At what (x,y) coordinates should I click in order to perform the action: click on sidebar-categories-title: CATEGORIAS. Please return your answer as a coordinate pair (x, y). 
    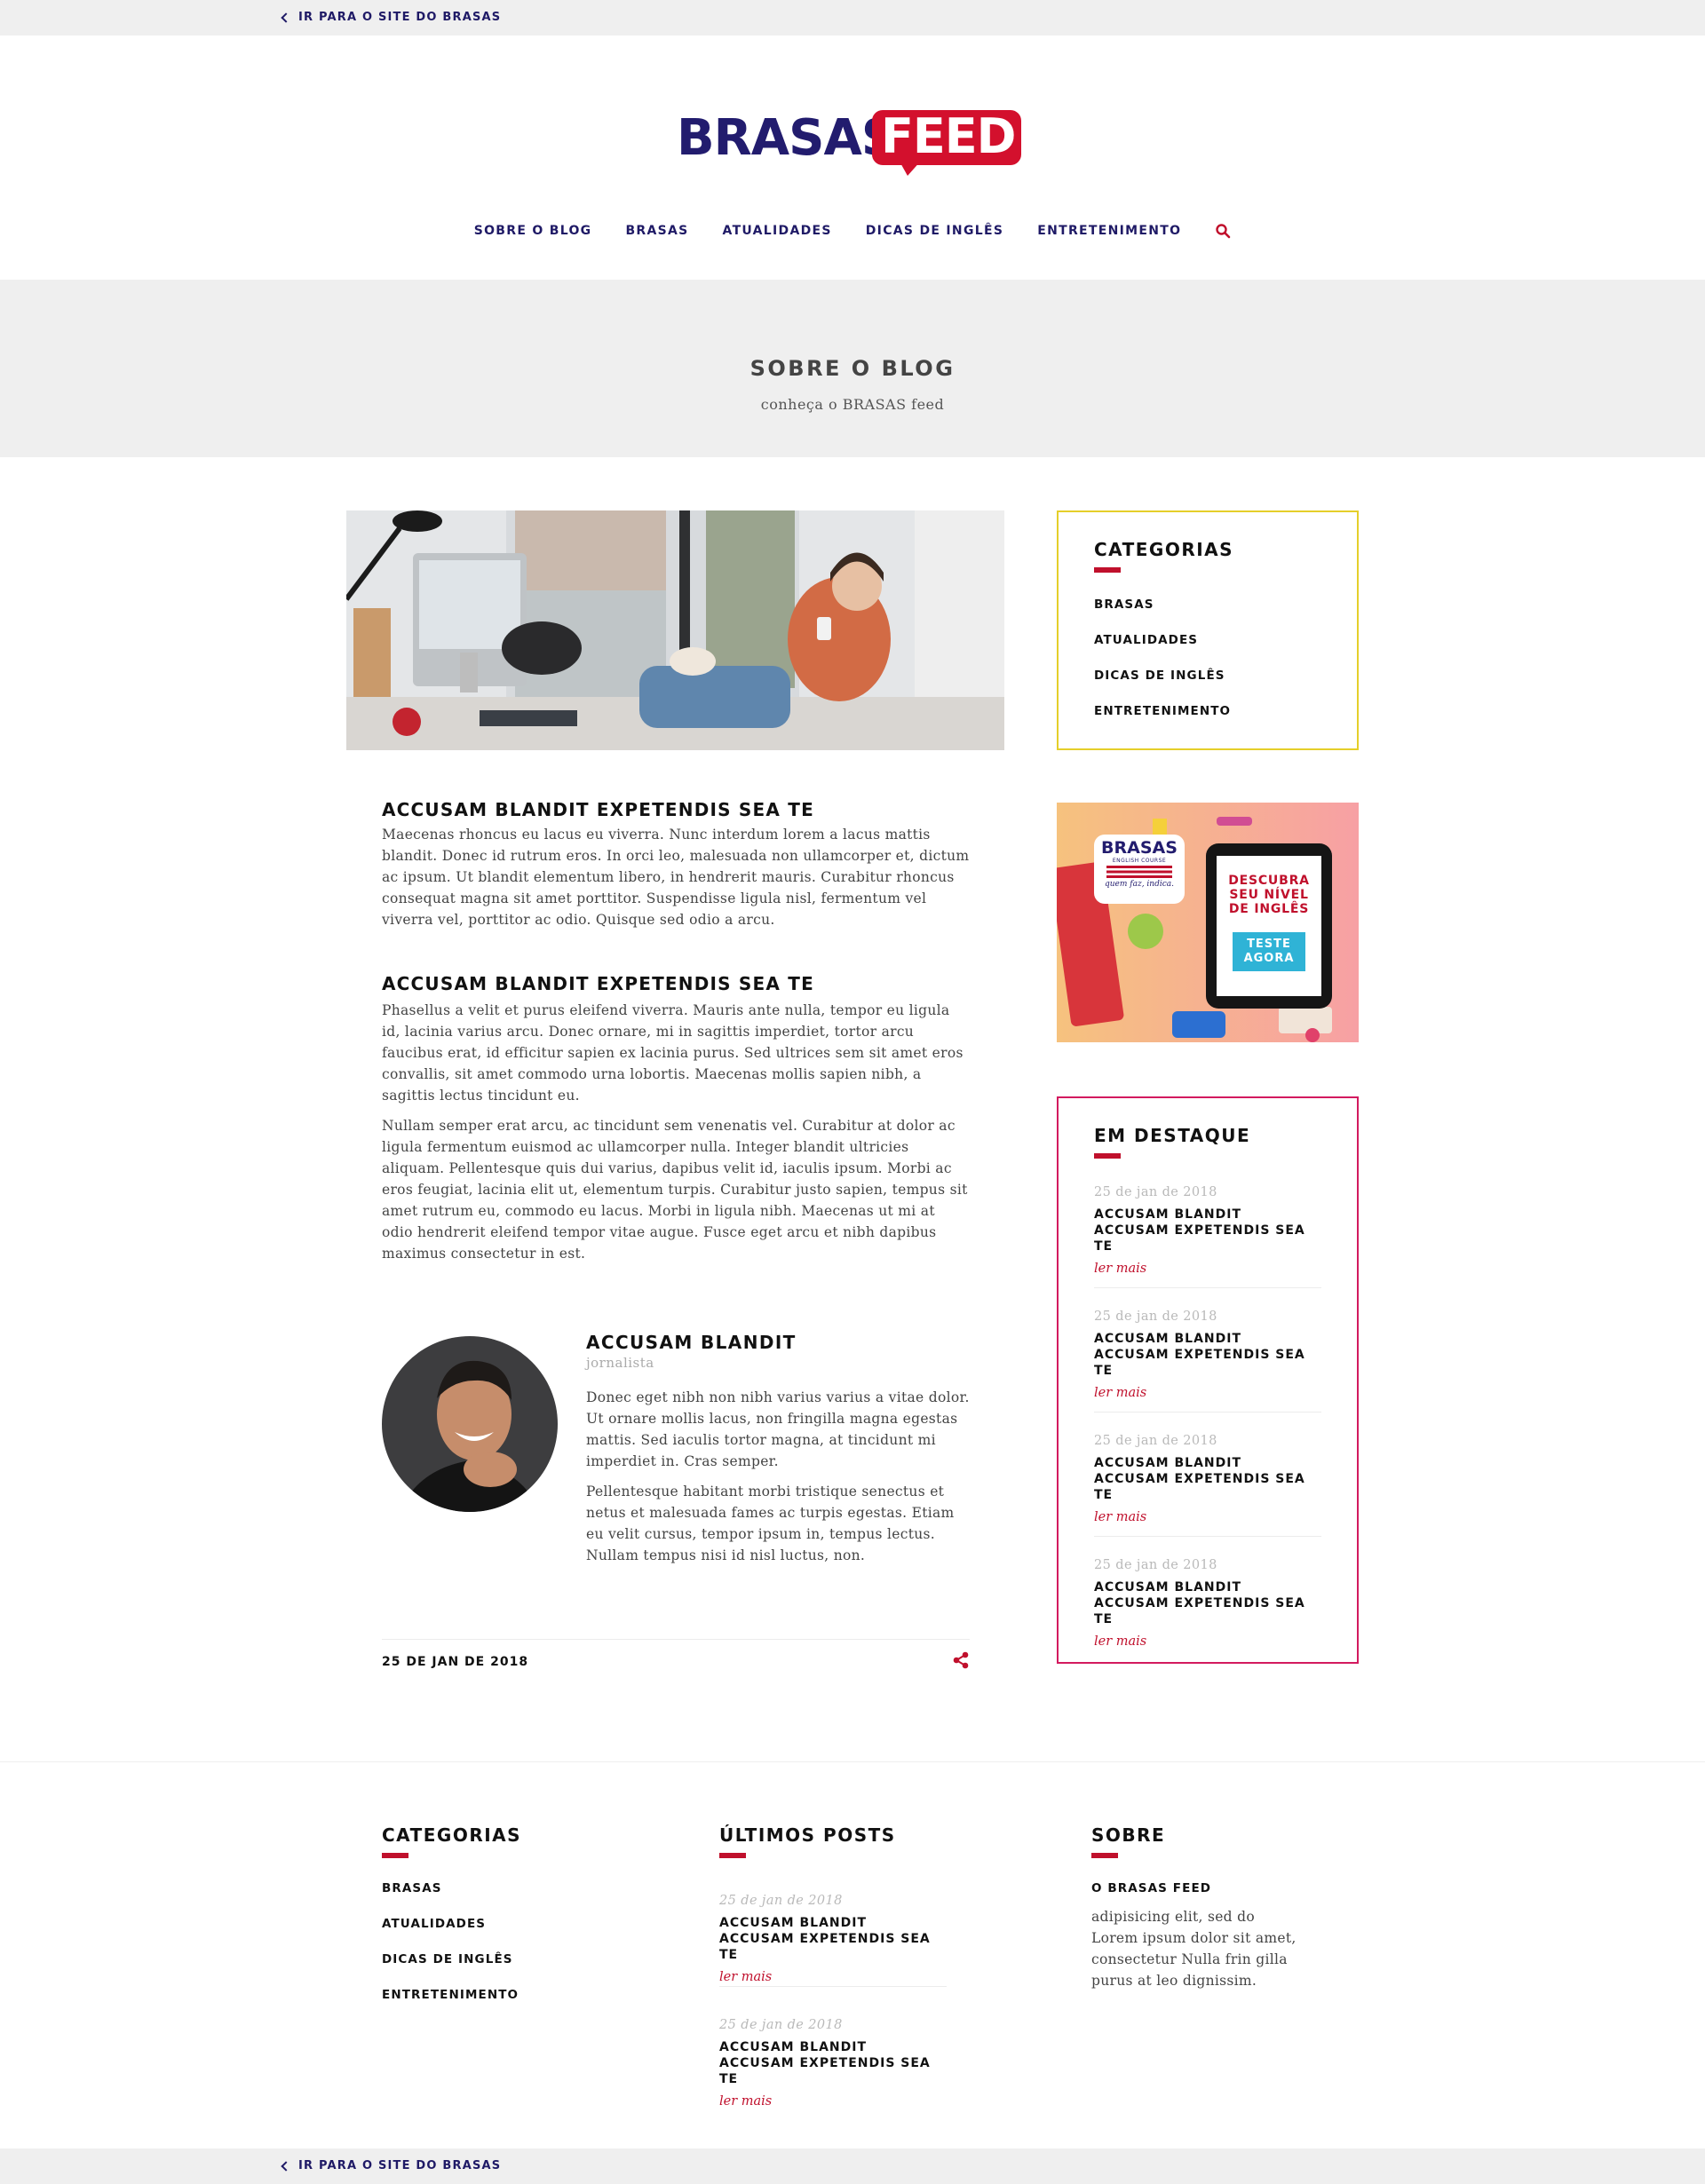
    Looking at the image, I should click on (1164, 549).